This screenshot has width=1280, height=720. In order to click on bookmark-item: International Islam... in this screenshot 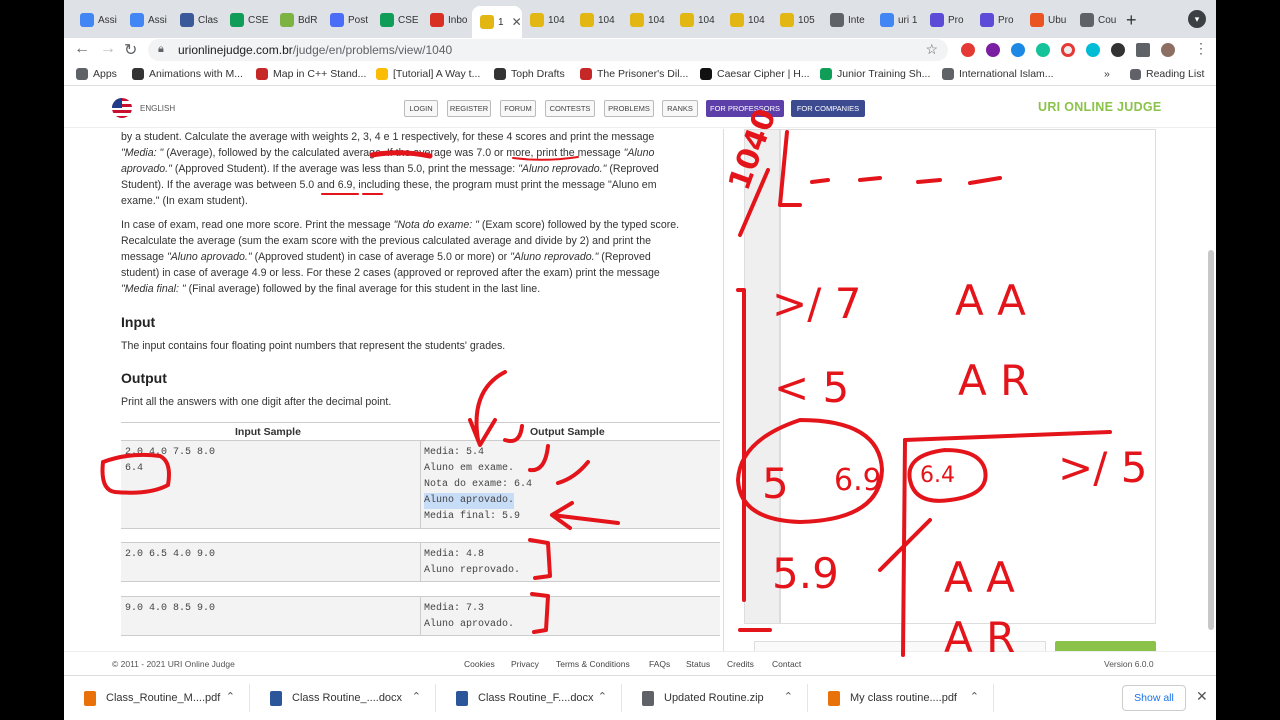, I will do `click(998, 74)`.